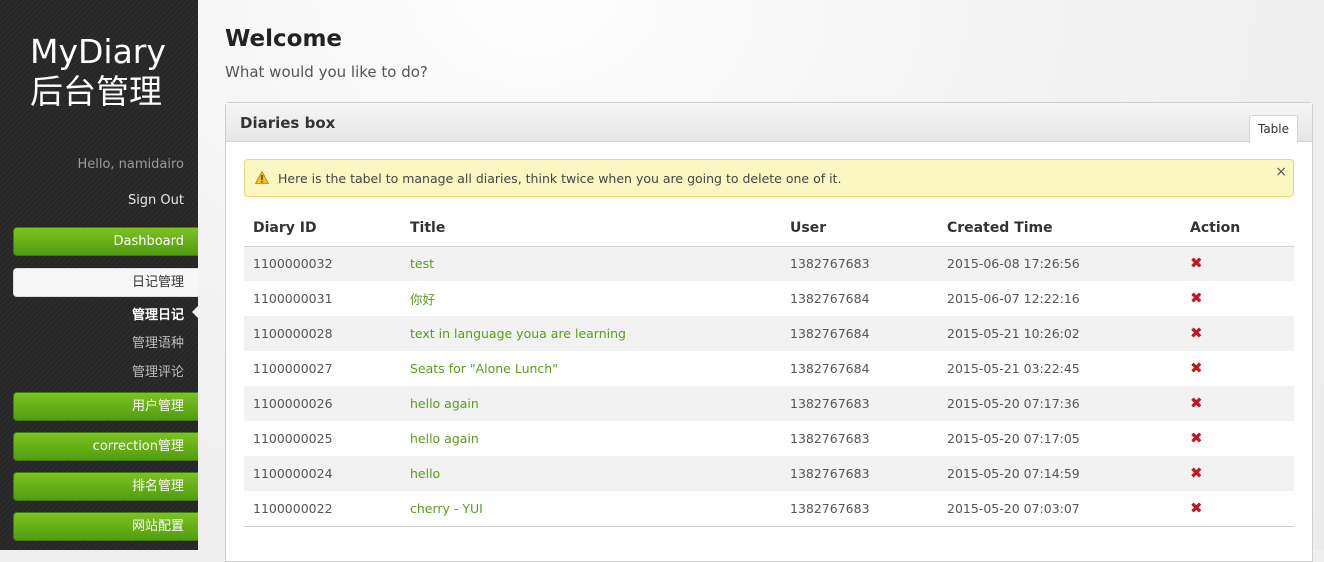 This screenshot has height=562, width=1324. What do you see at coordinates (591, 228) in the screenshot?
I see `col-title: Title` at bounding box center [591, 228].